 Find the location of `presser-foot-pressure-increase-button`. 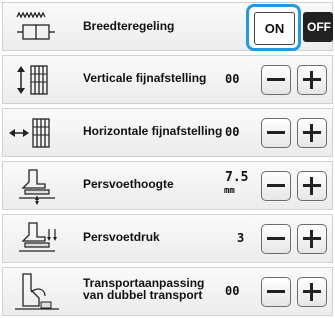

presser-foot-pressure-increase-button is located at coordinates (312, 239).